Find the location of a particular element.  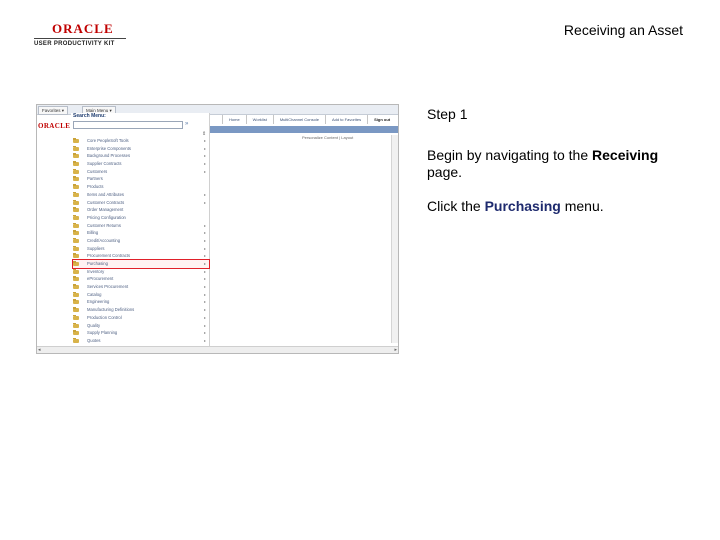

menu-item-label: Enterprise Components is located at coordinates (109, 148).